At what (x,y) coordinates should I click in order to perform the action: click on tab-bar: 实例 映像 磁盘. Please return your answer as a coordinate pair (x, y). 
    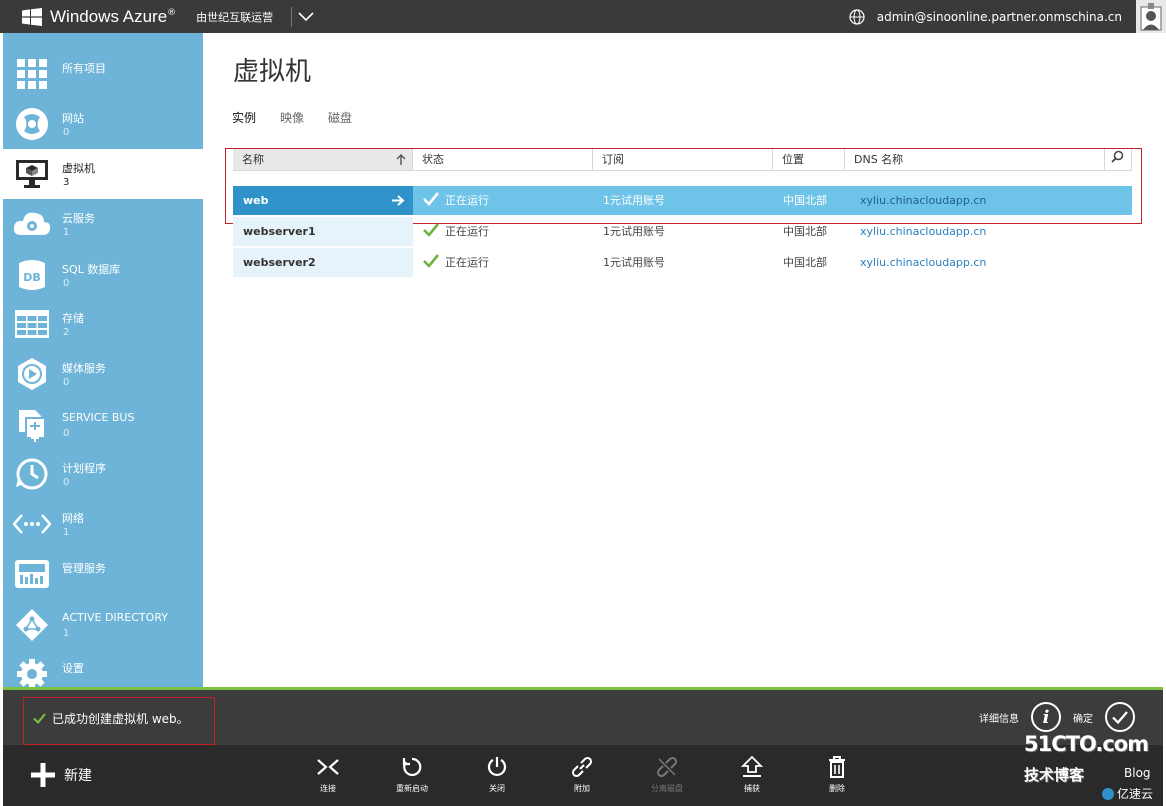
    Looking at the image, I should click on (304, 117).